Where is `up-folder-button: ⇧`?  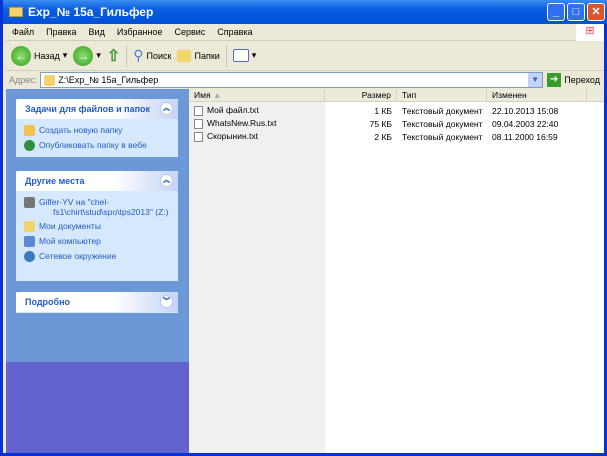
up-folder-button: ⇧ is located at coordinates (113, 56).